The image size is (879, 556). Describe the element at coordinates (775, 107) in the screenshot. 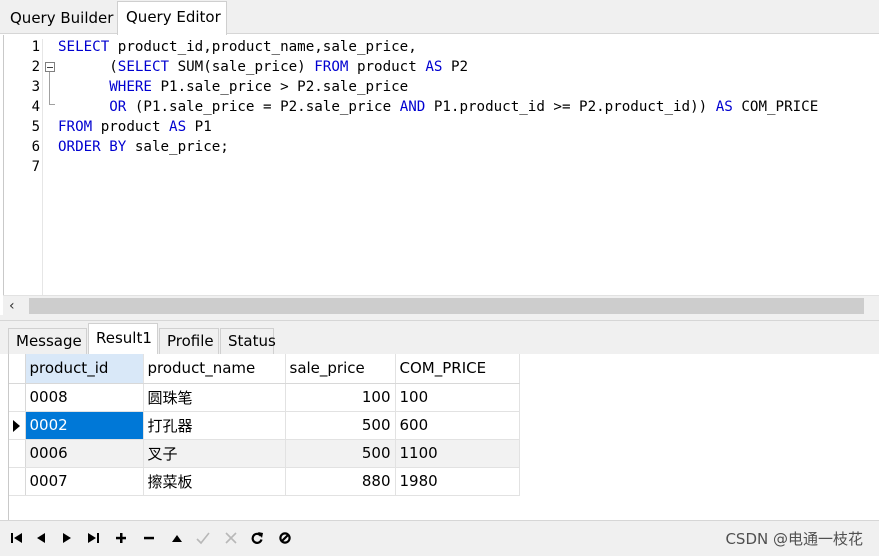

I see `sql-text: COM_PRICE` at that location.